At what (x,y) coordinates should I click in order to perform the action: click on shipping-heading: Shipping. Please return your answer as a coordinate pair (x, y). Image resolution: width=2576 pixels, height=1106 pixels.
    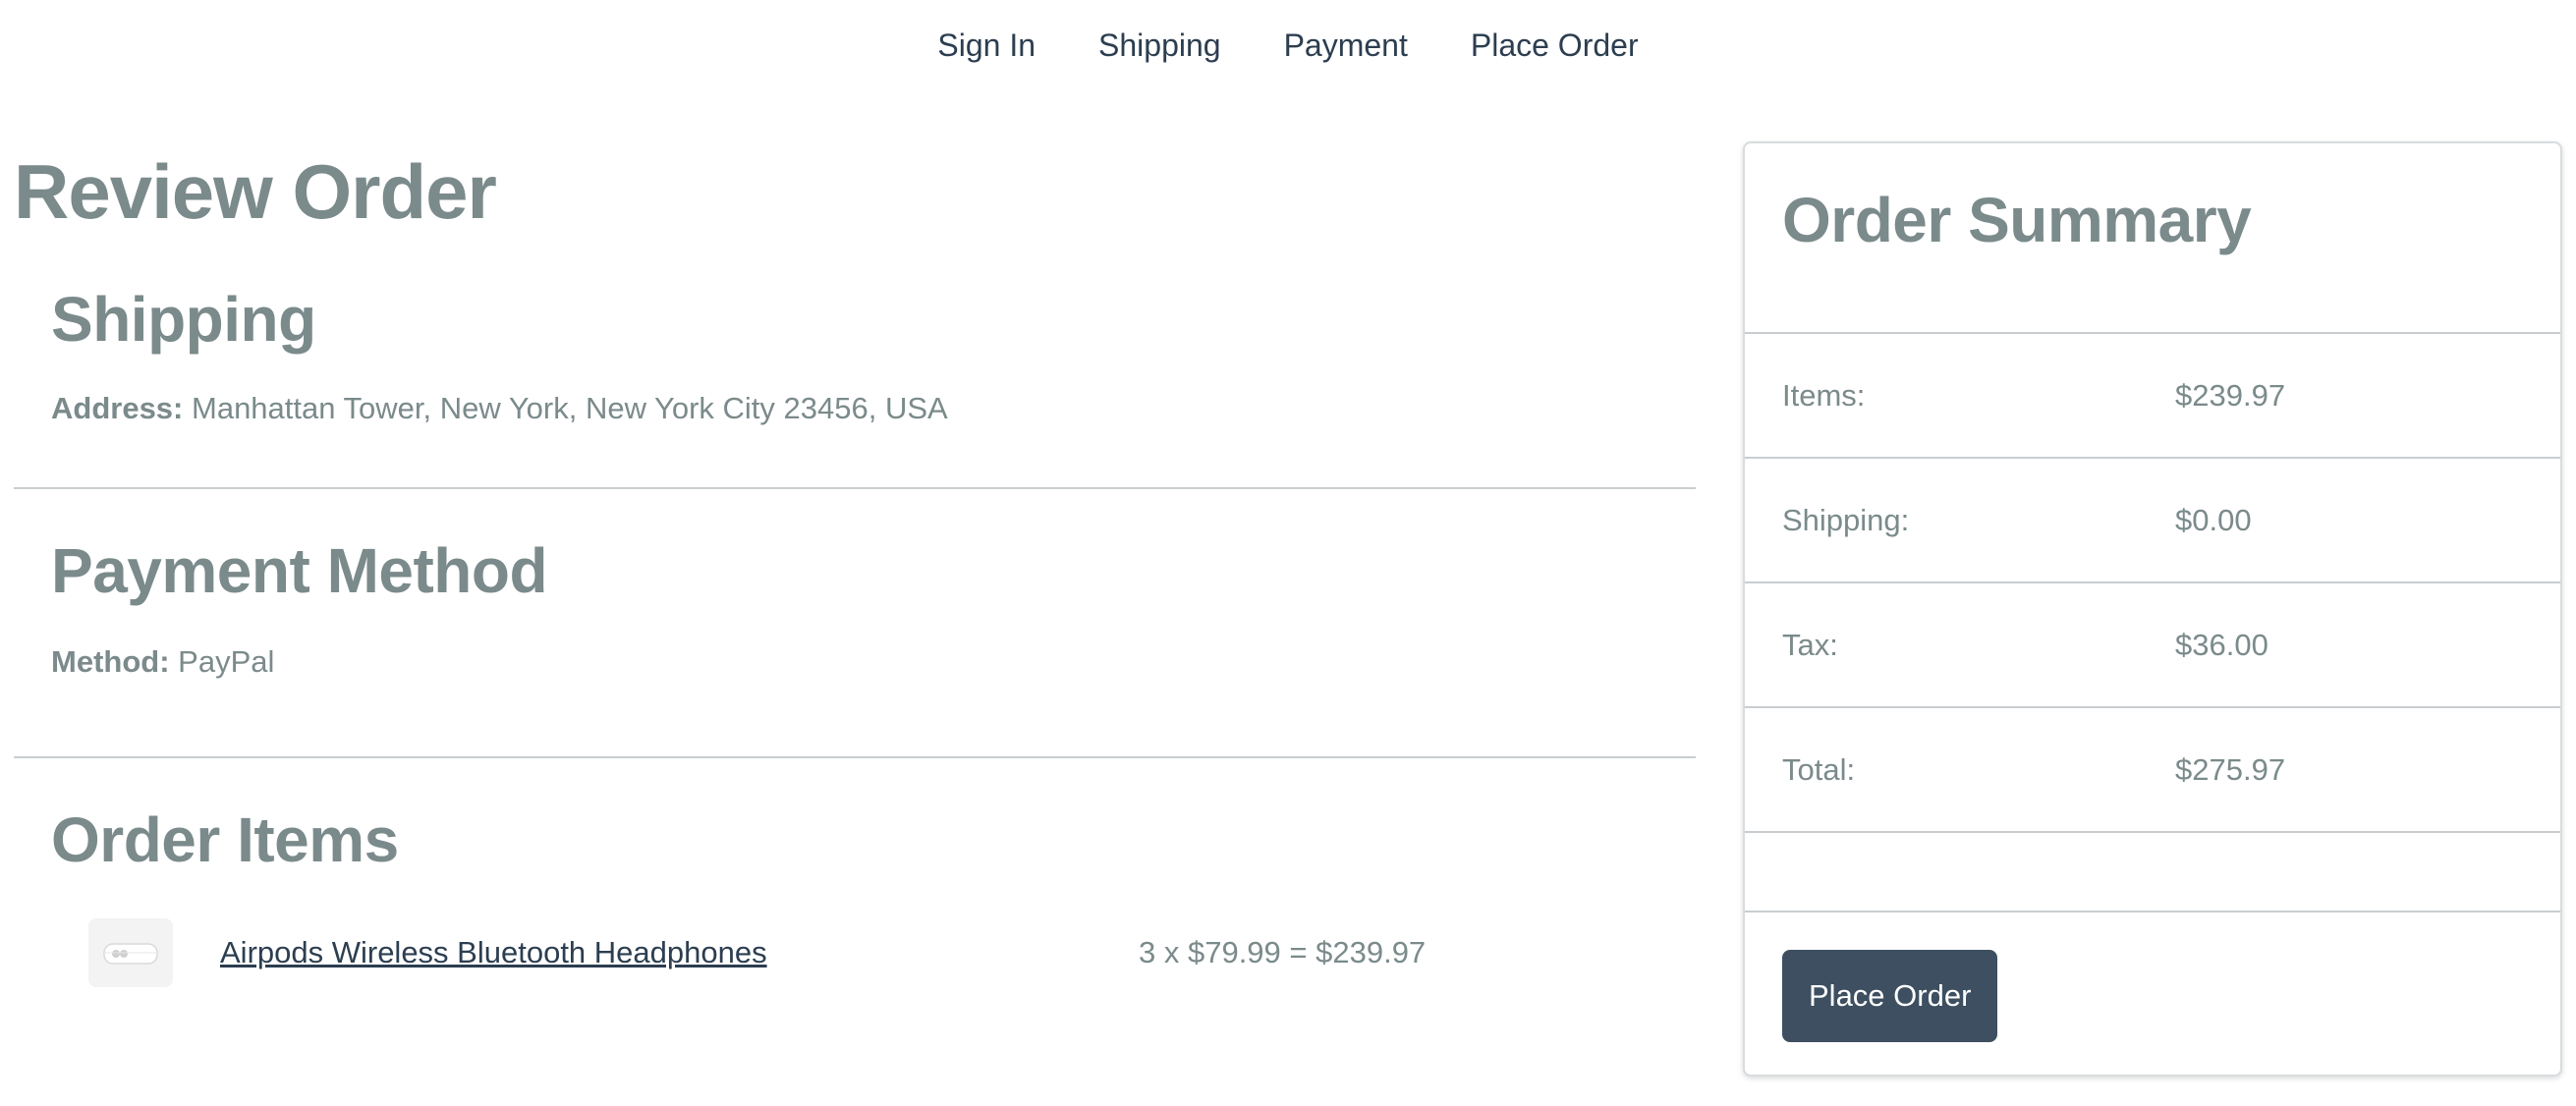
    Looking at the image, I should click on (183, 319).